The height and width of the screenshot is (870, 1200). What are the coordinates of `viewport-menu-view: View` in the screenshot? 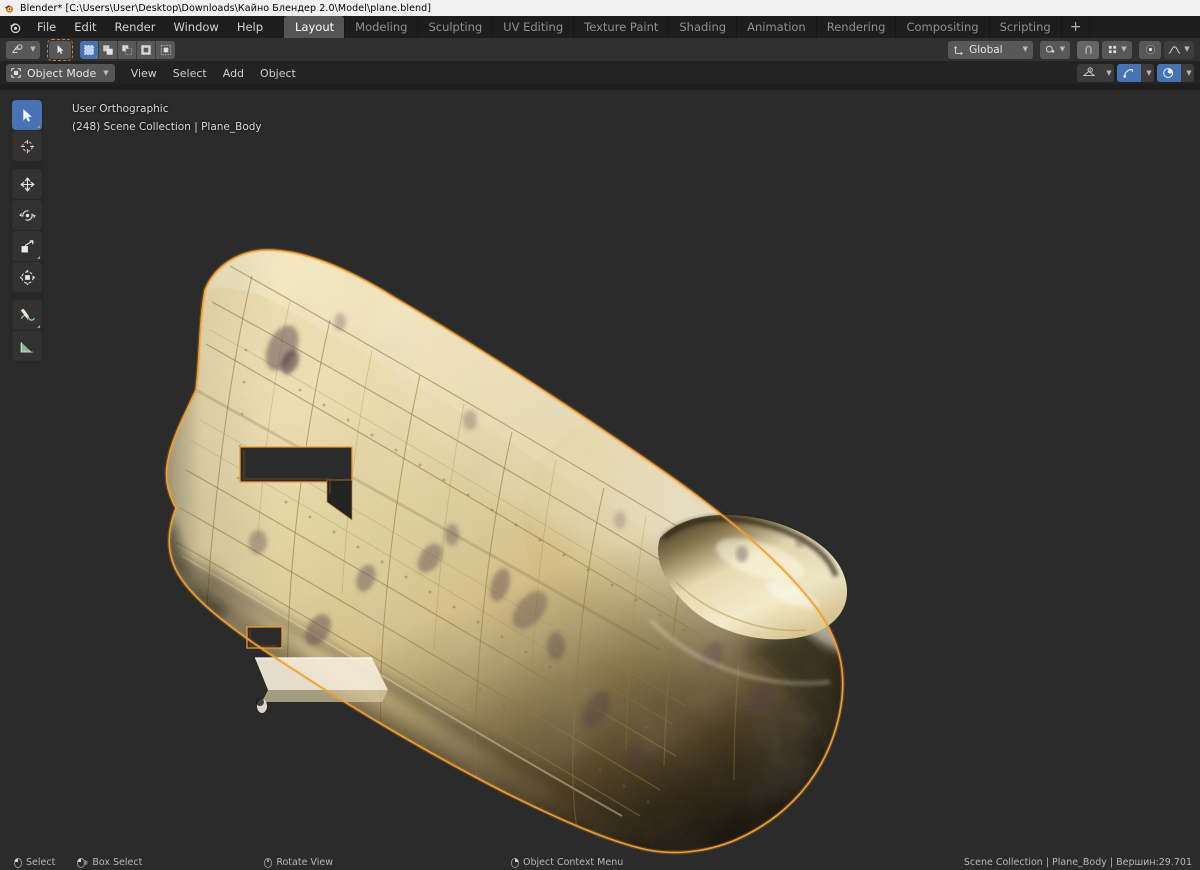 It's located at (144, 73).